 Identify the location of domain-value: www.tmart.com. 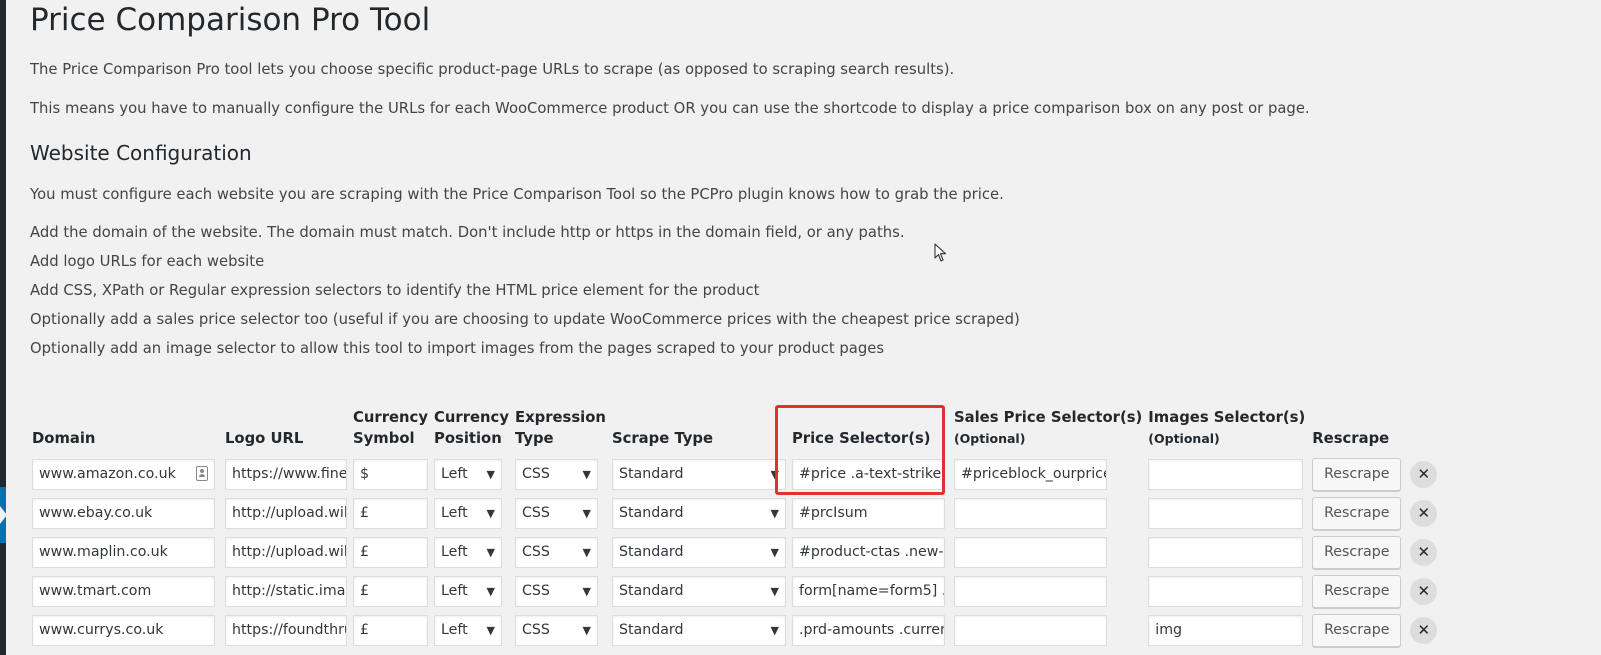
(95, 591).